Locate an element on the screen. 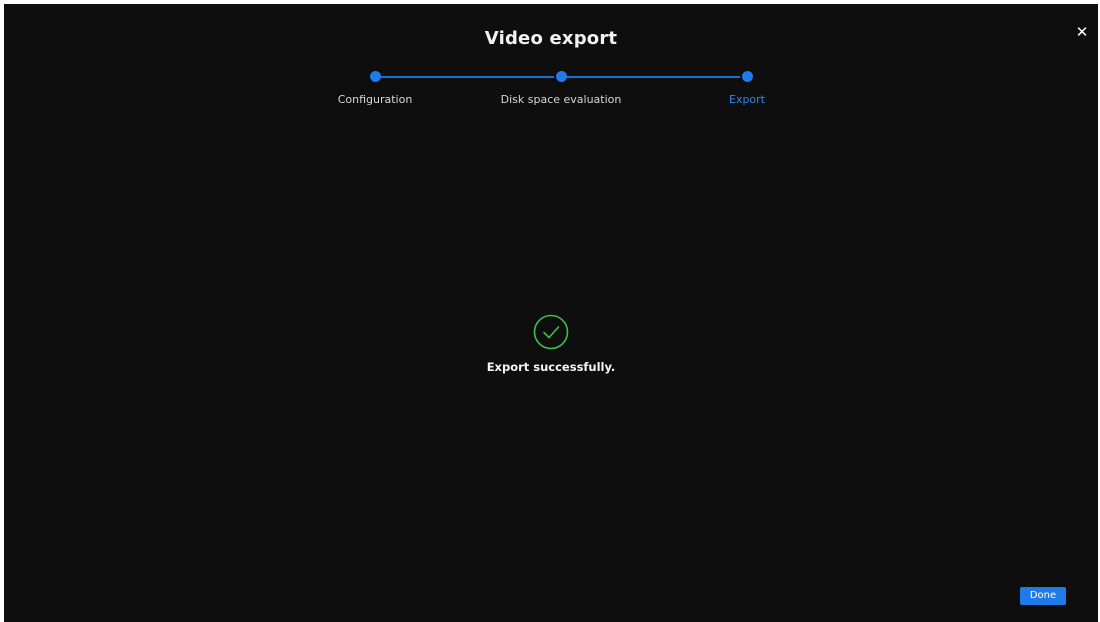  done-button: Done is located at coordinates (1043, 596).